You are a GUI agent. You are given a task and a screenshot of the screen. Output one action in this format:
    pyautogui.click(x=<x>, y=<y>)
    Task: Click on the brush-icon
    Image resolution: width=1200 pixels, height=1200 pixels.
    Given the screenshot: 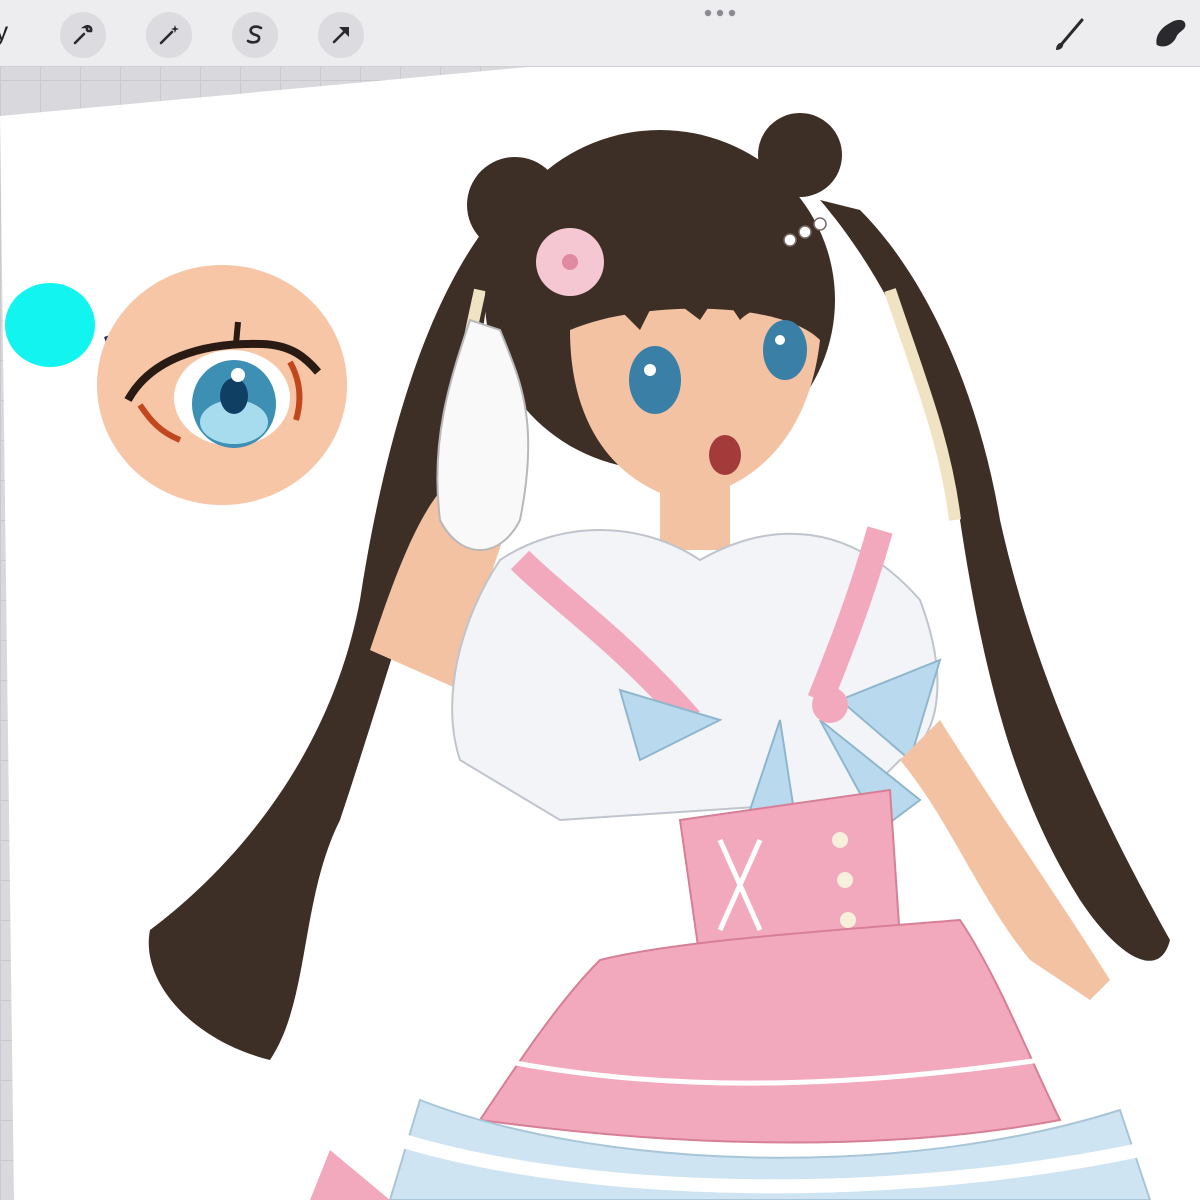 What is the action you would take?
    pyautogui.click(x=1070, y=34)
    